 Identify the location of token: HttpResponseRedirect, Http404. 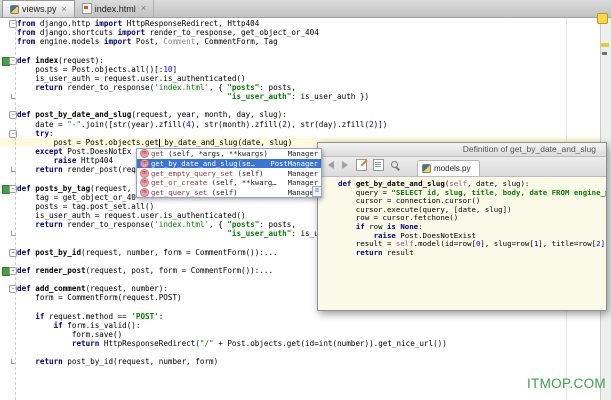
(191, 23).